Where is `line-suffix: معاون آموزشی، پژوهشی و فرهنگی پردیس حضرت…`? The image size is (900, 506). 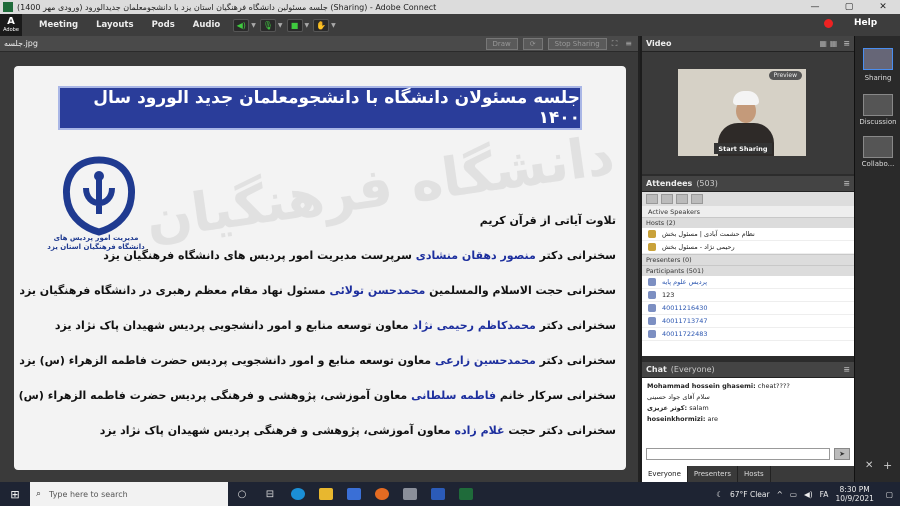
line-suffix: معاون آموزشی، پژوهشی و فرهنگی پردیس حضرت… is located at coordinates (213, 395).